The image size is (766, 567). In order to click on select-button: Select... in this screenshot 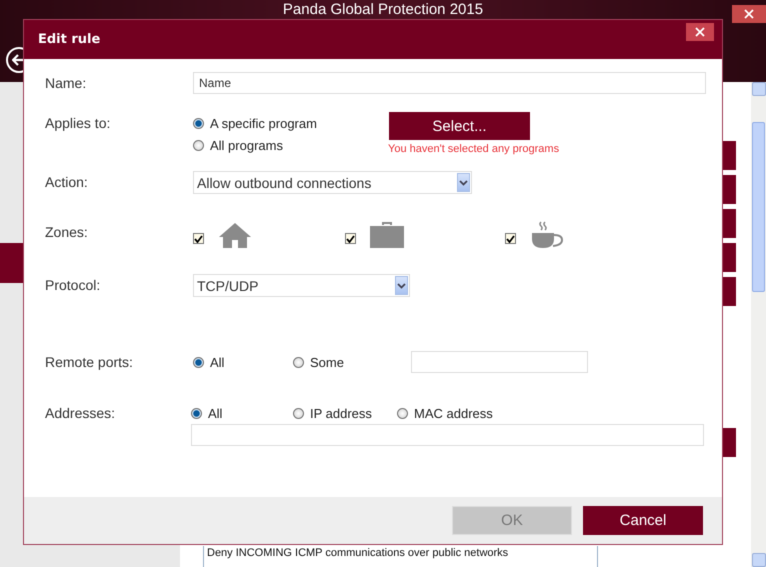, I will do `click(459, 126)`.